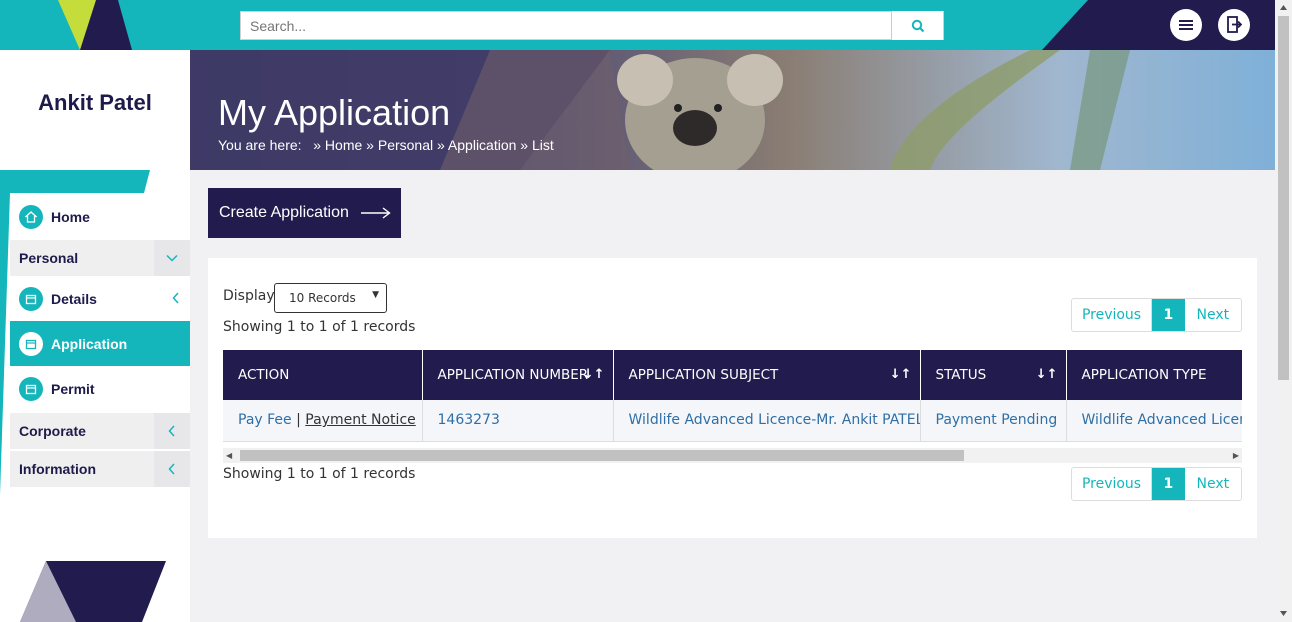 This screenshot has width=1292, height=622. I want to click on sidebar-item-personal: Personal, so click(100, 258).